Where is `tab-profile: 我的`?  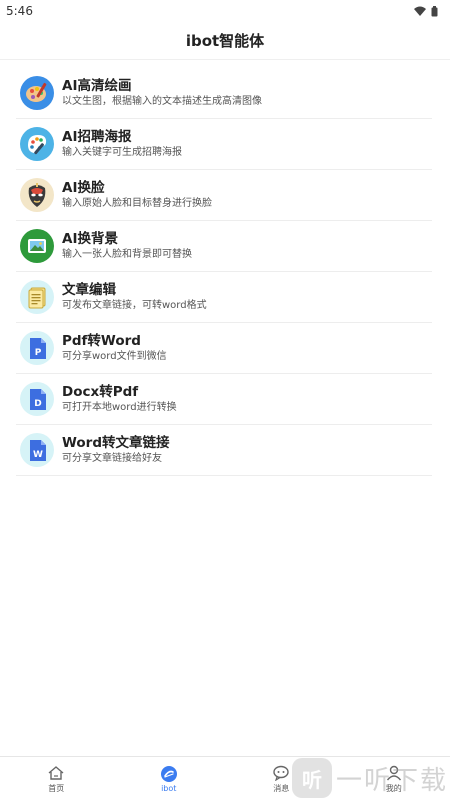
tab-profile: 我的 is located at coordinates (394, 778).